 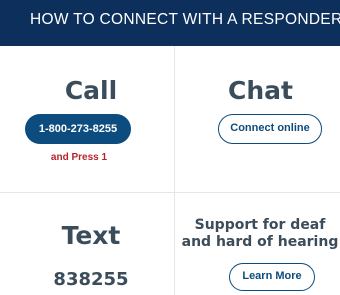 What do you see at coordinates (78, 129) in the screenshot?
I see `call-phone-button: 1-800-273-8255` at bounding box center [78, 129].